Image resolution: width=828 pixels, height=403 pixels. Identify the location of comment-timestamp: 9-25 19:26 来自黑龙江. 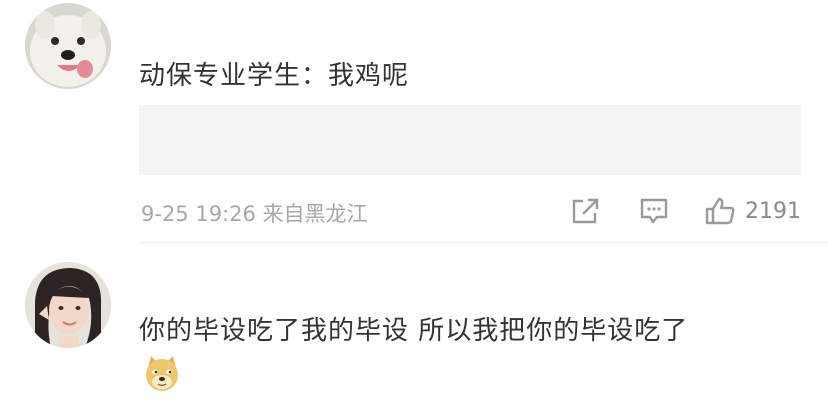
(254, 214).